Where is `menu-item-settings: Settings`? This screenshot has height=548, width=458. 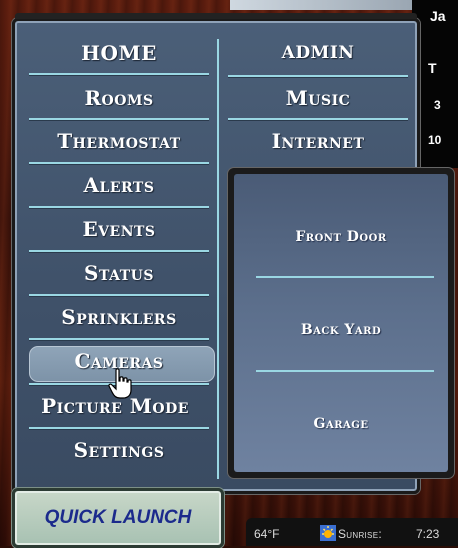
menu-item-settings: Settings is located at coordinates (119, 450).